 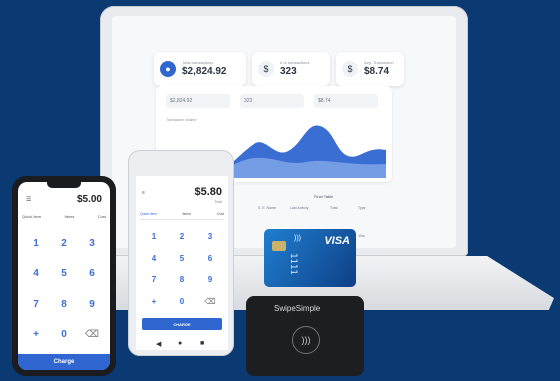 I want to click on stat-card-average: $ Avg. Transaction $8.74, so click(x=370, y=69).